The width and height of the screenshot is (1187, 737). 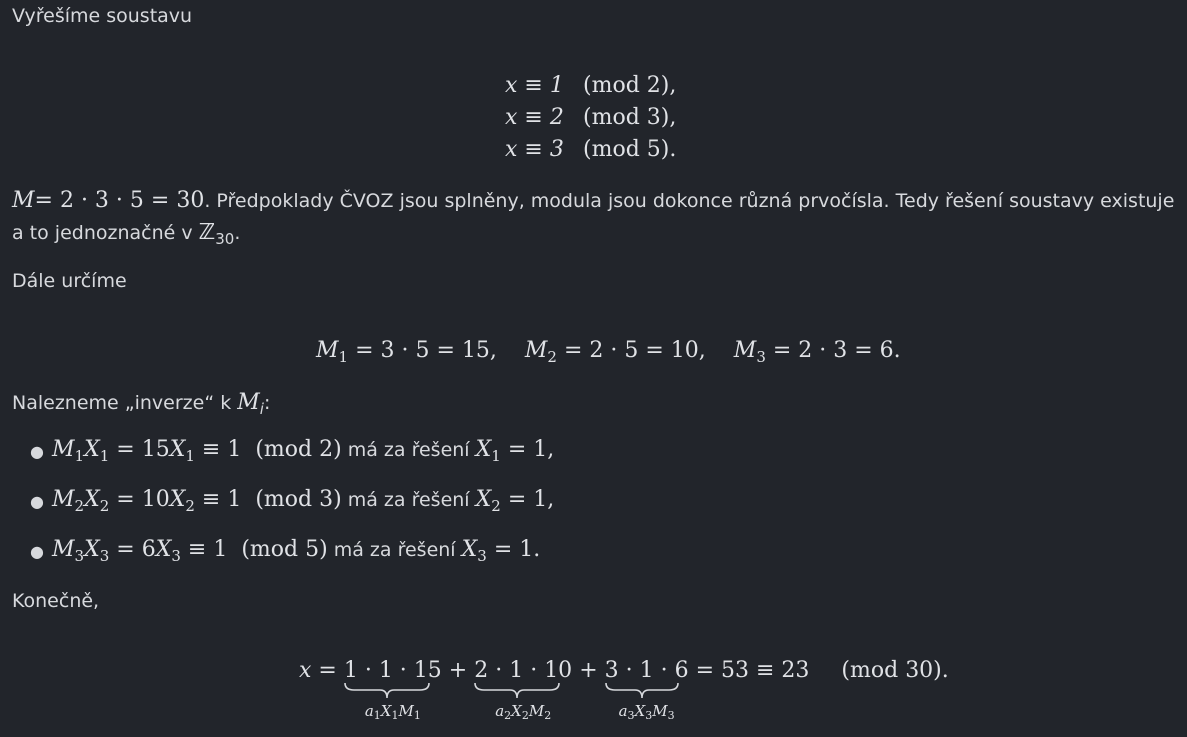 What do you see at coordinates (646, 712) in the screenshot?
I see `underbrace-label: a3X3M3` at bounding box center [646, 712].